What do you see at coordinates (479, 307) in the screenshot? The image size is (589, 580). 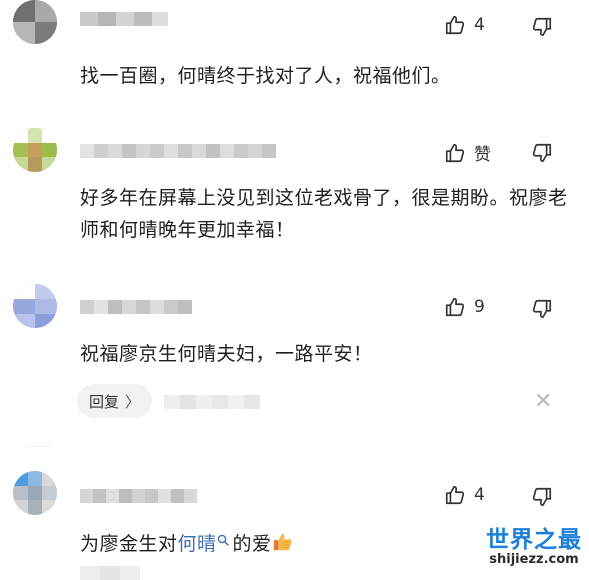 I see `like-count: 9` at bounding box center [479, 307].